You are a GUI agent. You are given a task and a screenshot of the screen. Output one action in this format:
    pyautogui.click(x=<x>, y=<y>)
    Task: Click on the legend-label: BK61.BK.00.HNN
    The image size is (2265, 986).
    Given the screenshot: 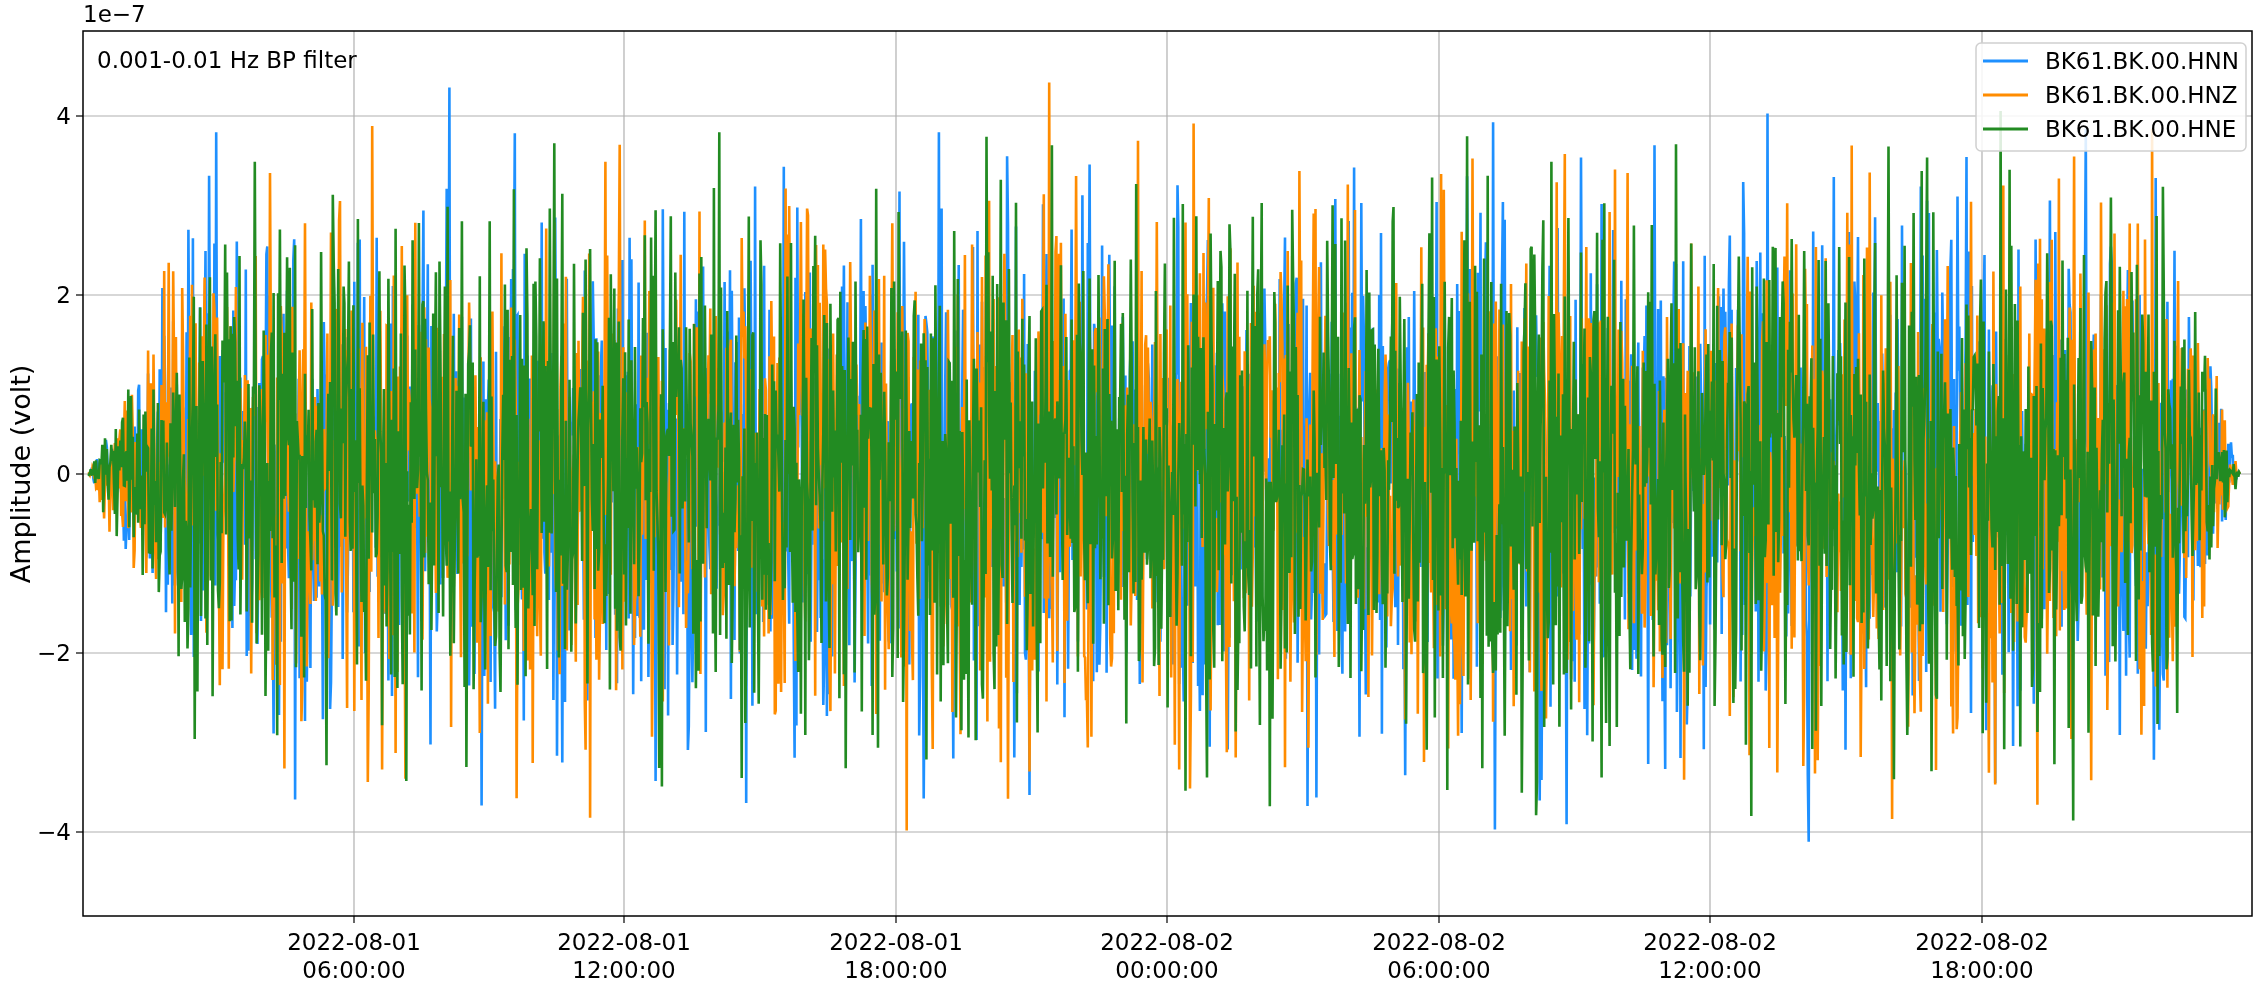 What is the action you would take?
    pyautogui.click(x=2142, y=61)
    